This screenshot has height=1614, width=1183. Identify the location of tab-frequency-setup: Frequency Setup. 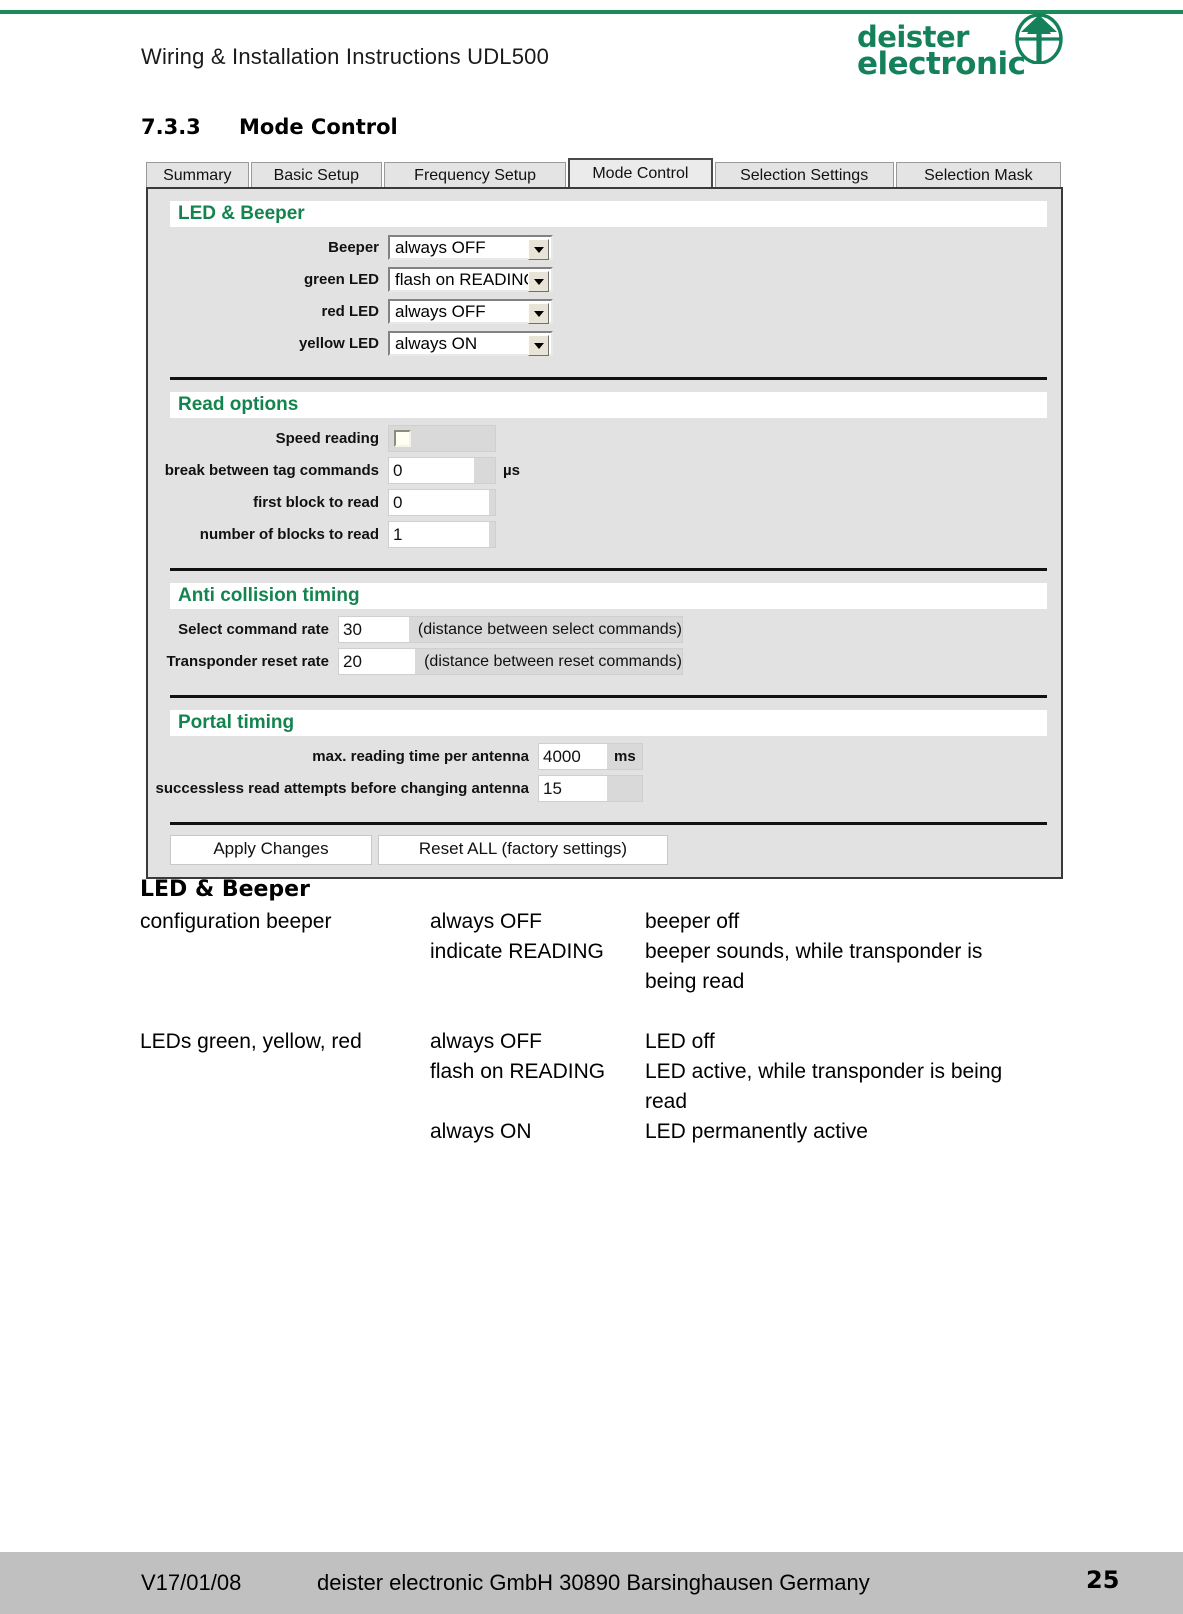
(475, 174).